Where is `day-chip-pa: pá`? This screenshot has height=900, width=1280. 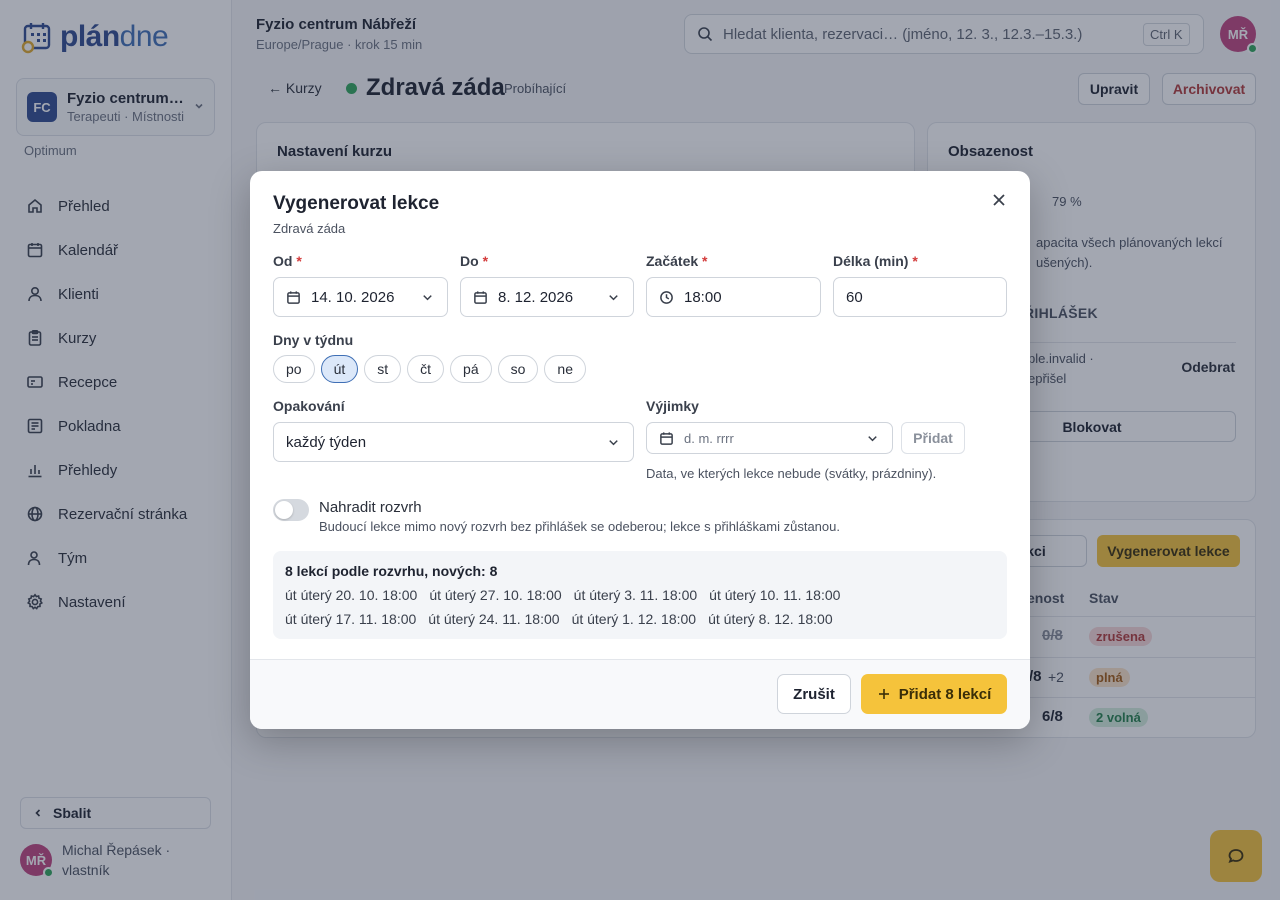
day-chip-pa: pá is located at coordinates (471, 369).